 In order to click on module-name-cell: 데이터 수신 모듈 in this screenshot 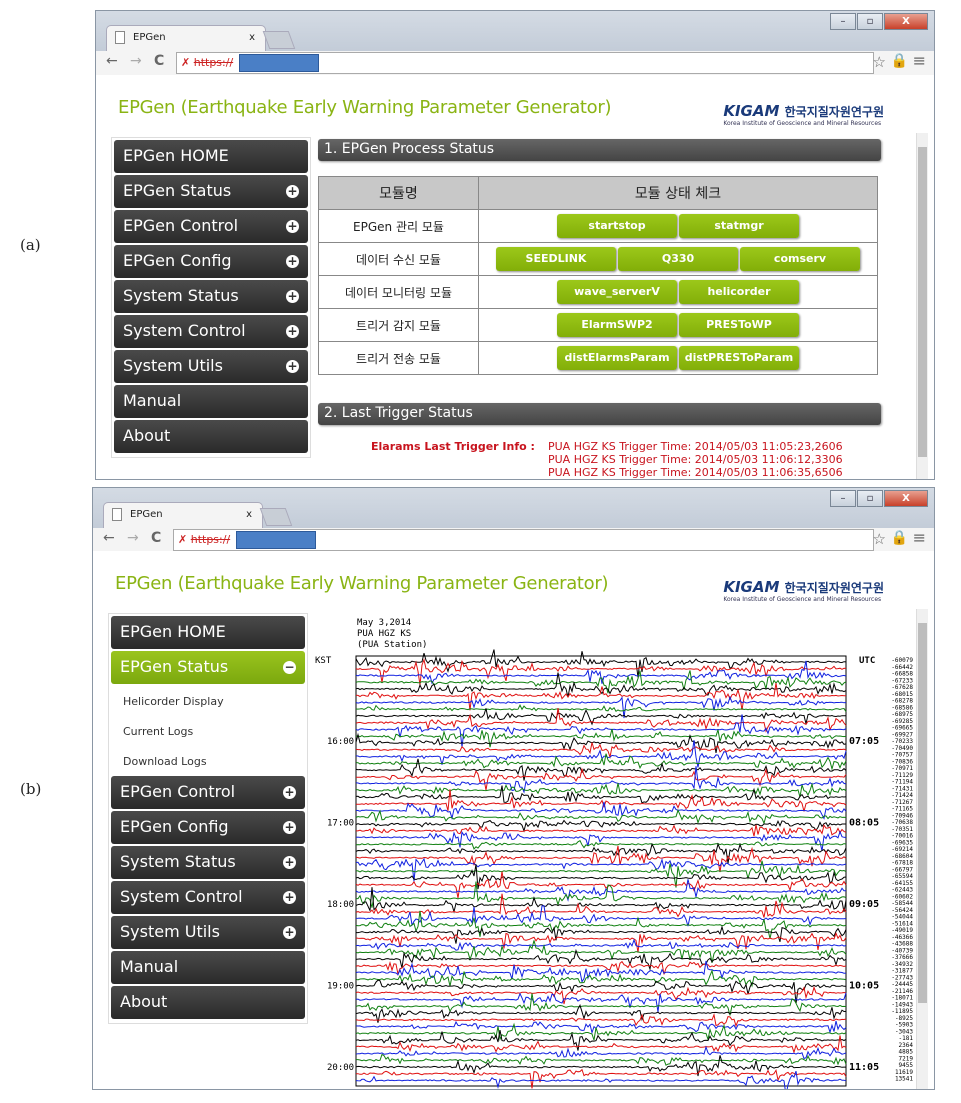, I will do `click(398, 259)`.